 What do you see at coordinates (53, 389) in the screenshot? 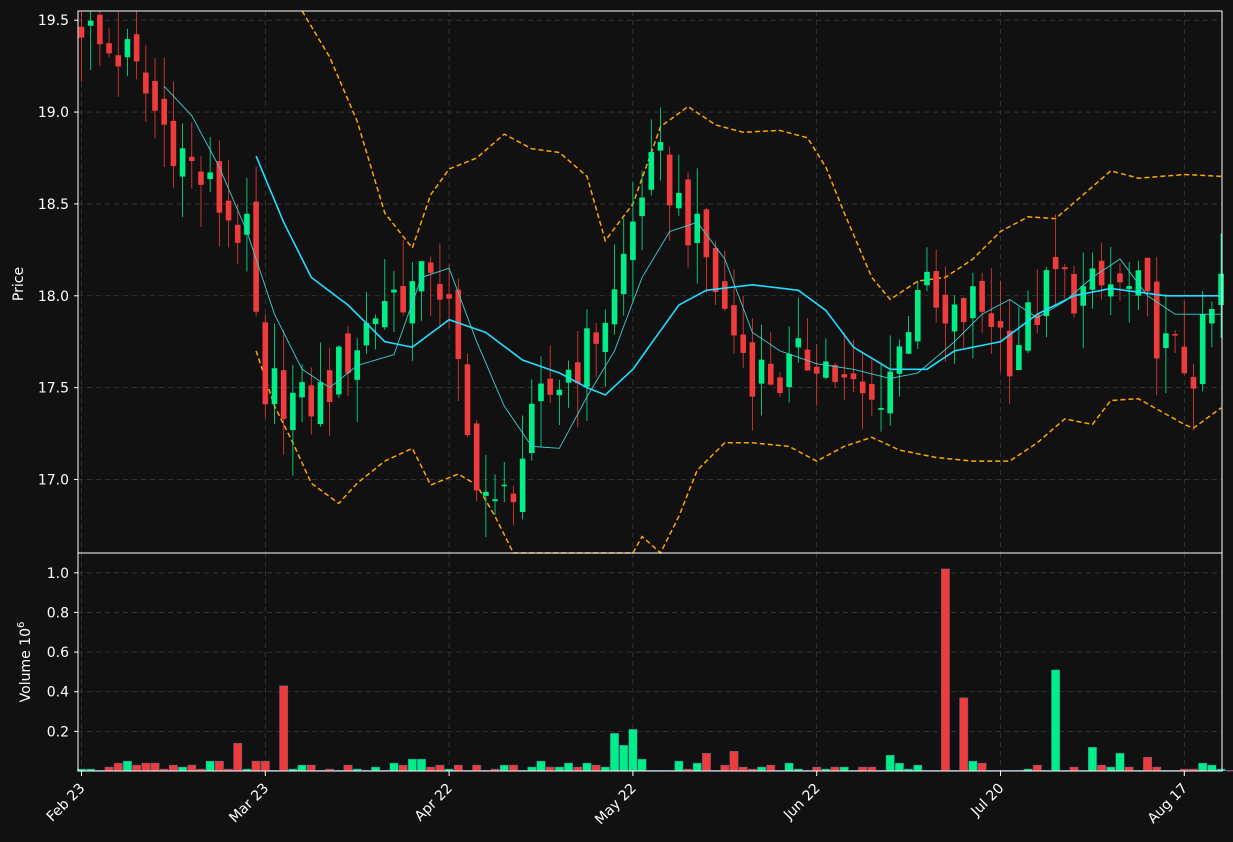
I see `price-tick-label: 17.5` at bounding box center [53, 389].